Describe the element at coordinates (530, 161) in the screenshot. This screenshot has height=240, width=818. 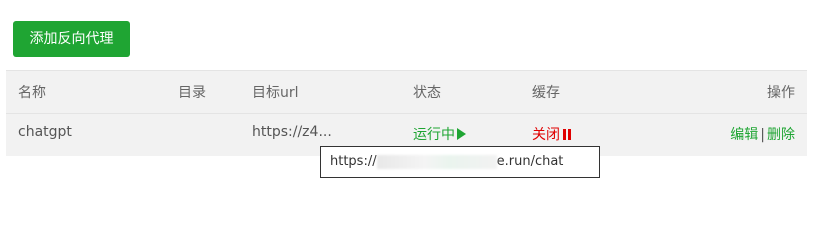
I see `tooltip-url-suffix: e.run/chat` at that location.